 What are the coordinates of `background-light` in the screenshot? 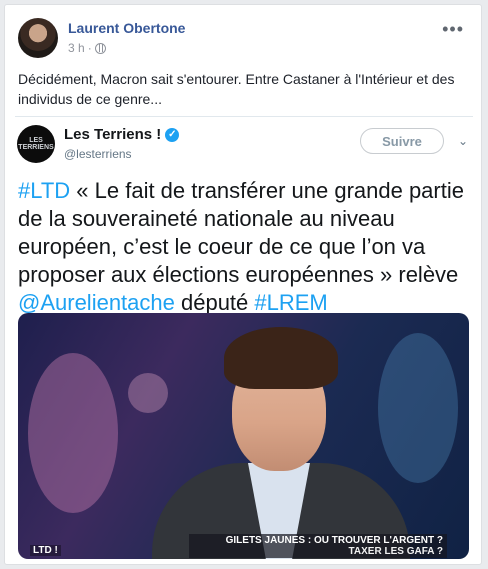 It's located at (148, 393).